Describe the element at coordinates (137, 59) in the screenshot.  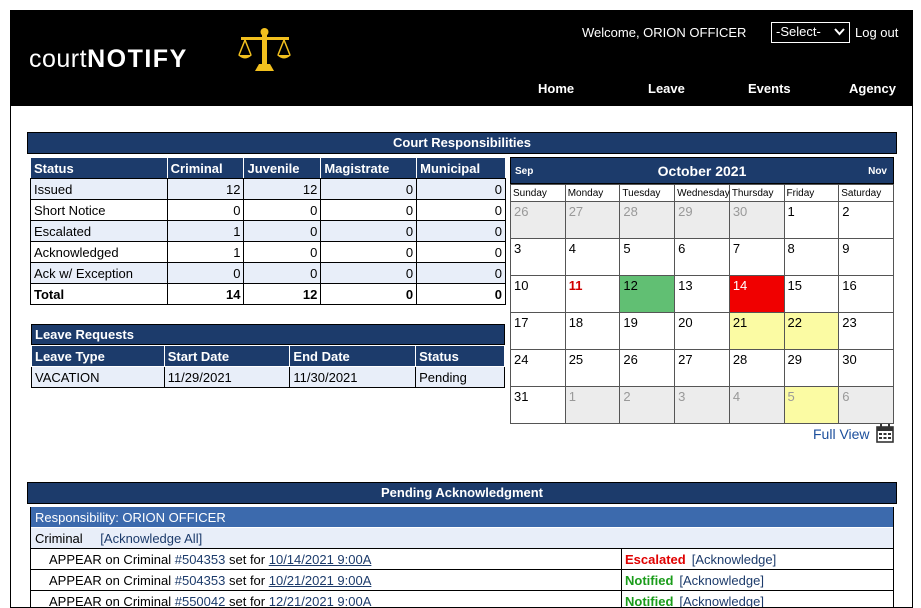
I see `logo-text-notify: NOTIFY` at that location.